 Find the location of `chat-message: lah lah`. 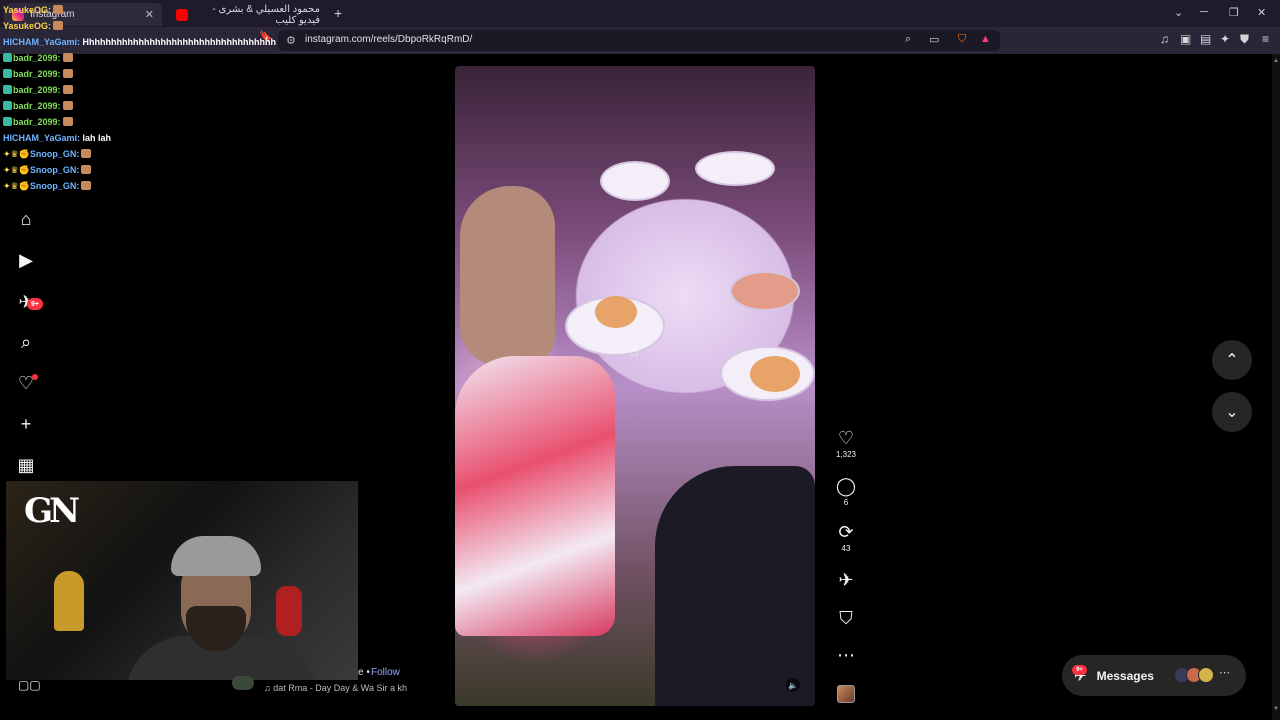

chat-message: lah lah is located at coordinates (97, 138).